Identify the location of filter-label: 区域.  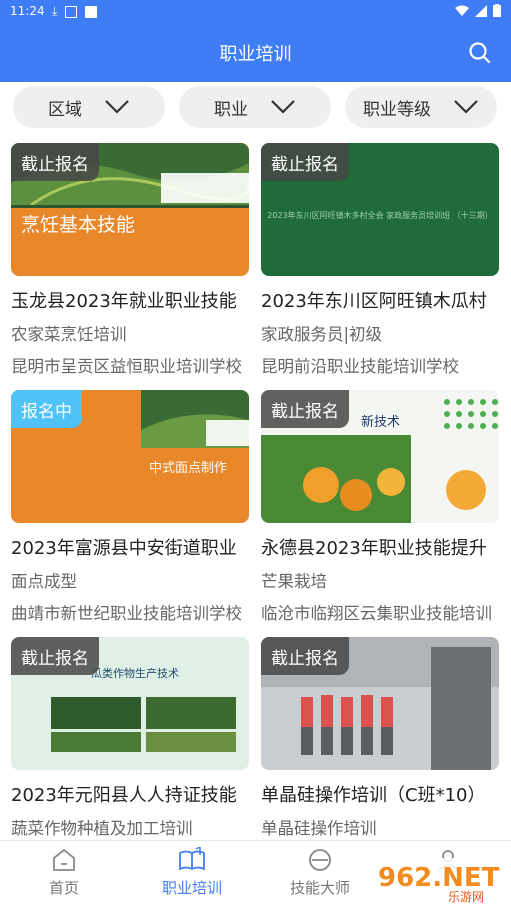
(65, 109).